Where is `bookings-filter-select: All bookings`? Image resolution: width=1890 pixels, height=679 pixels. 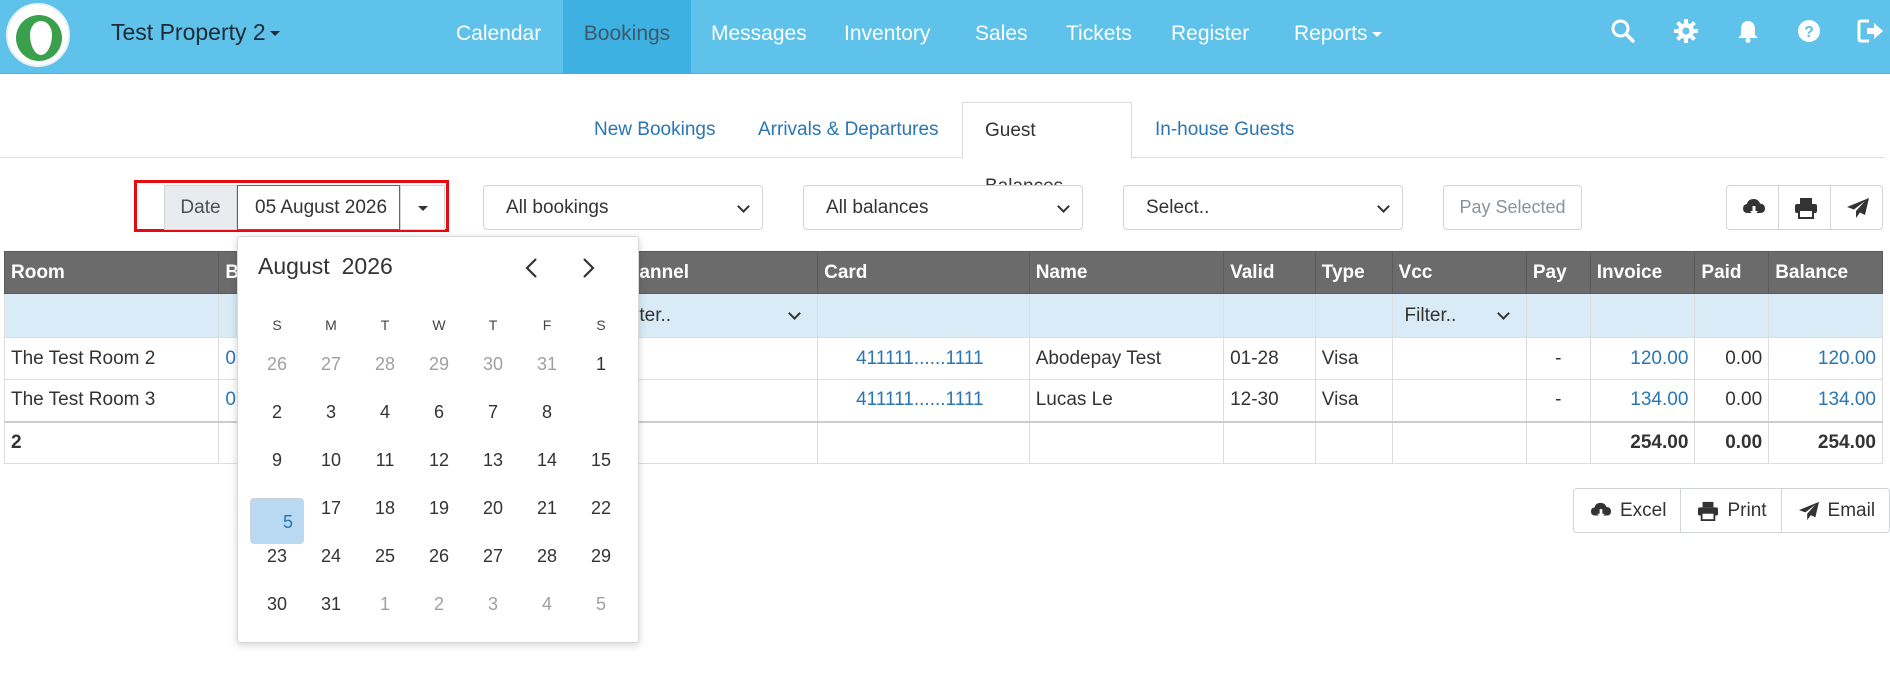 bookings-filter-select: All bookings is located at coordinates (623, 207).